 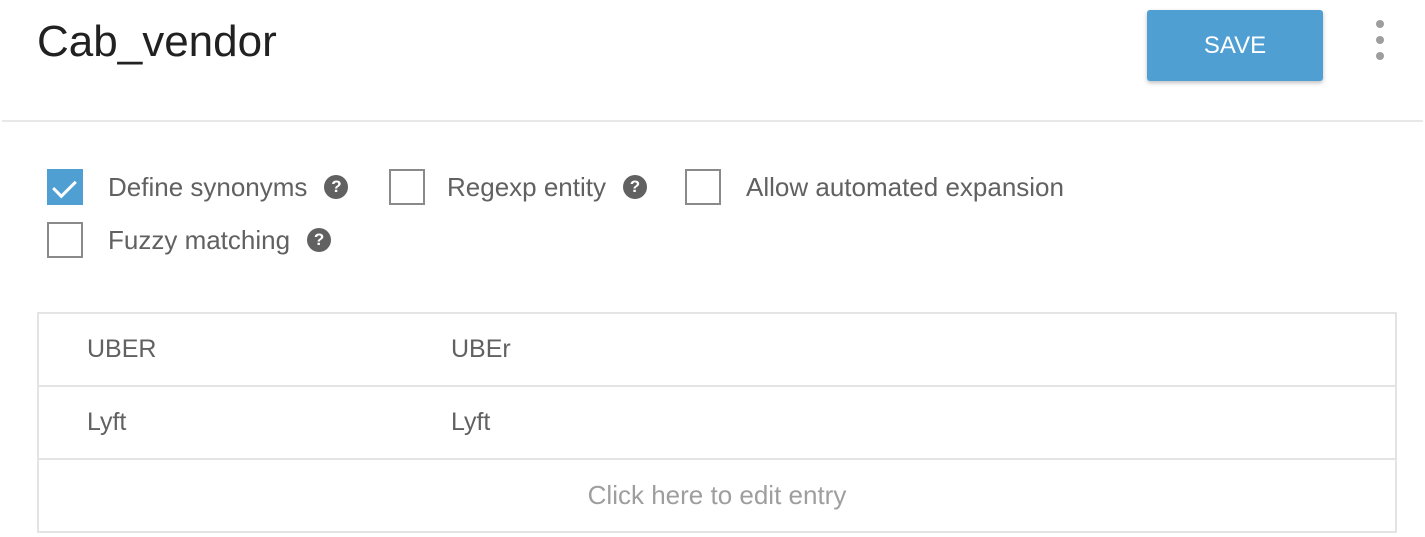 I want to click on option-define-synonyms: Define synonyms ?, so click(x=198, y=187).